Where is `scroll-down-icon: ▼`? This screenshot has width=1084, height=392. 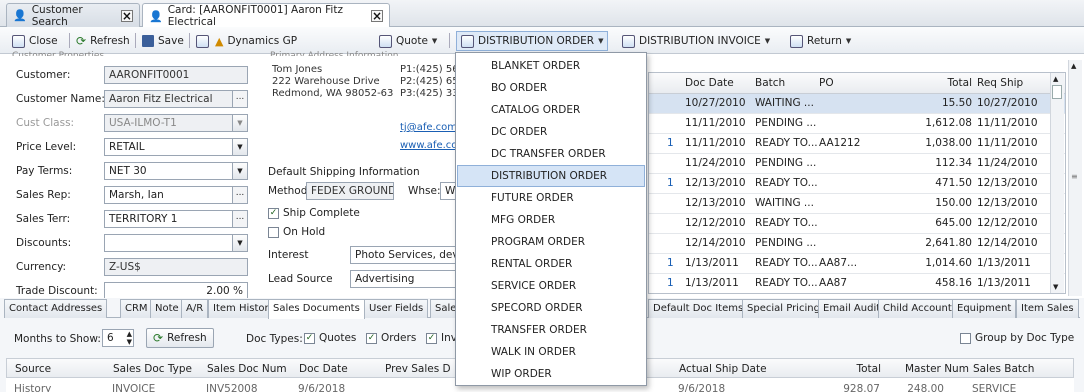
scroll-down-icon: ▼ is located at coordinates (1055, 287).